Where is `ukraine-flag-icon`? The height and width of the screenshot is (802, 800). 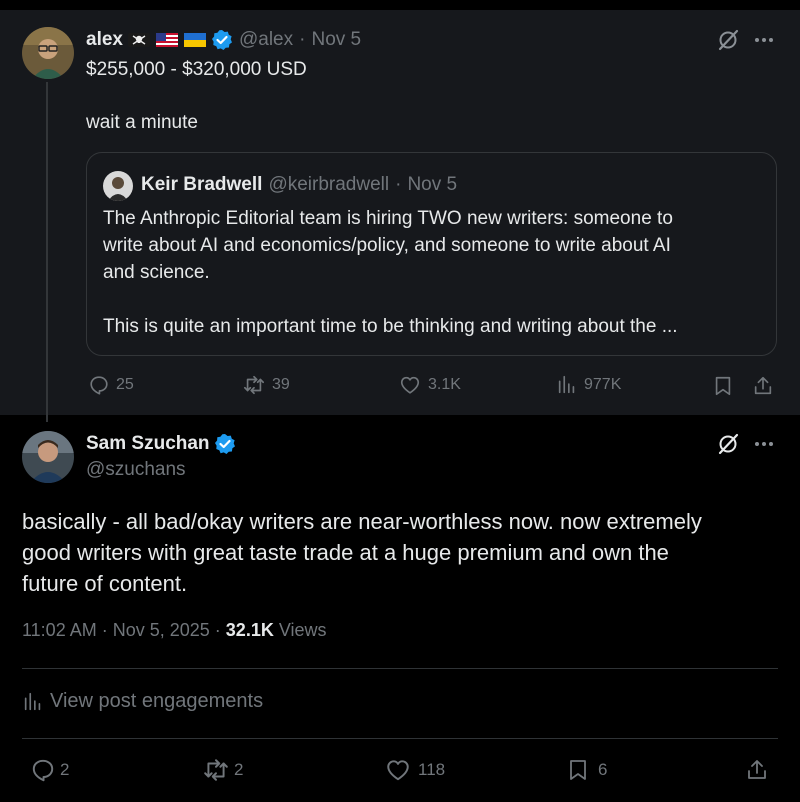
ukraine-flag-icon is located at coordinates (195, 40).